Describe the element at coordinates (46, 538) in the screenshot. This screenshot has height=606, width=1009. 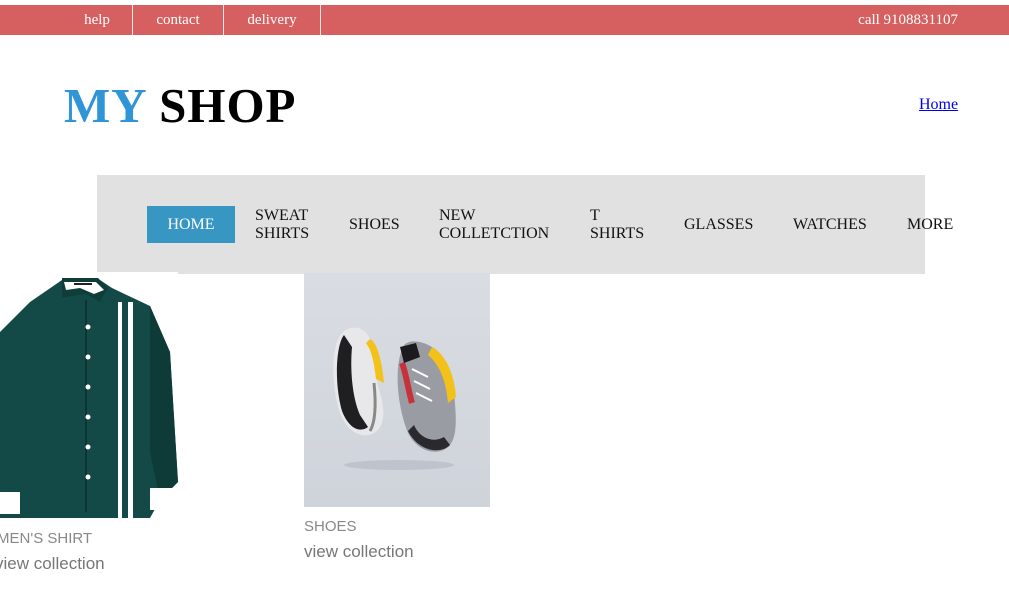
I see `product-title: MEN'S SHIRT` at that location.